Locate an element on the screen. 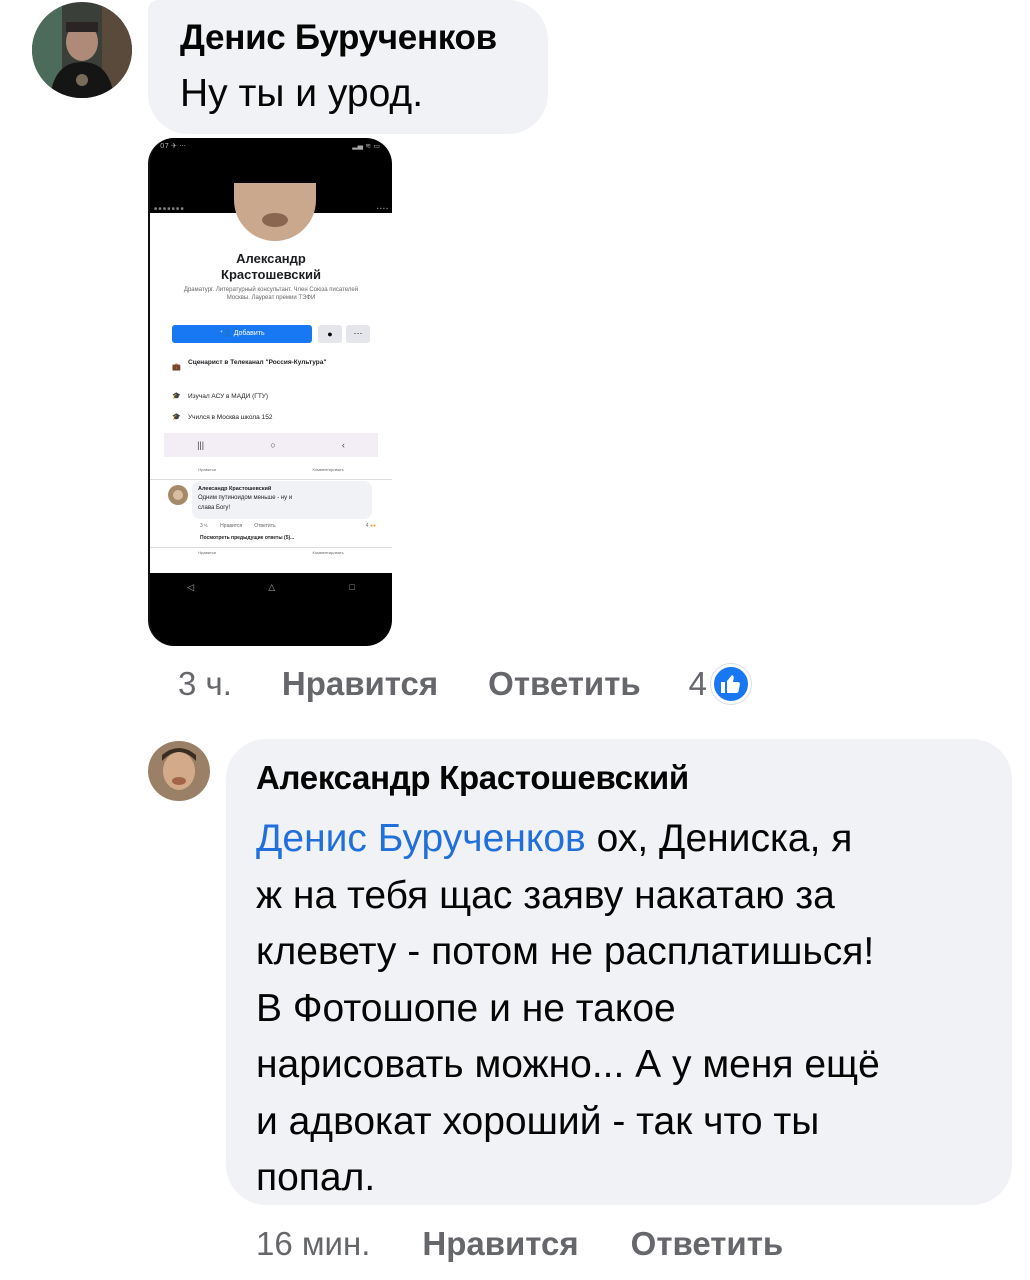  embedded-actions: 3 ч. Нравится Ответить 4 ●● is located at coordinates (288, 526).